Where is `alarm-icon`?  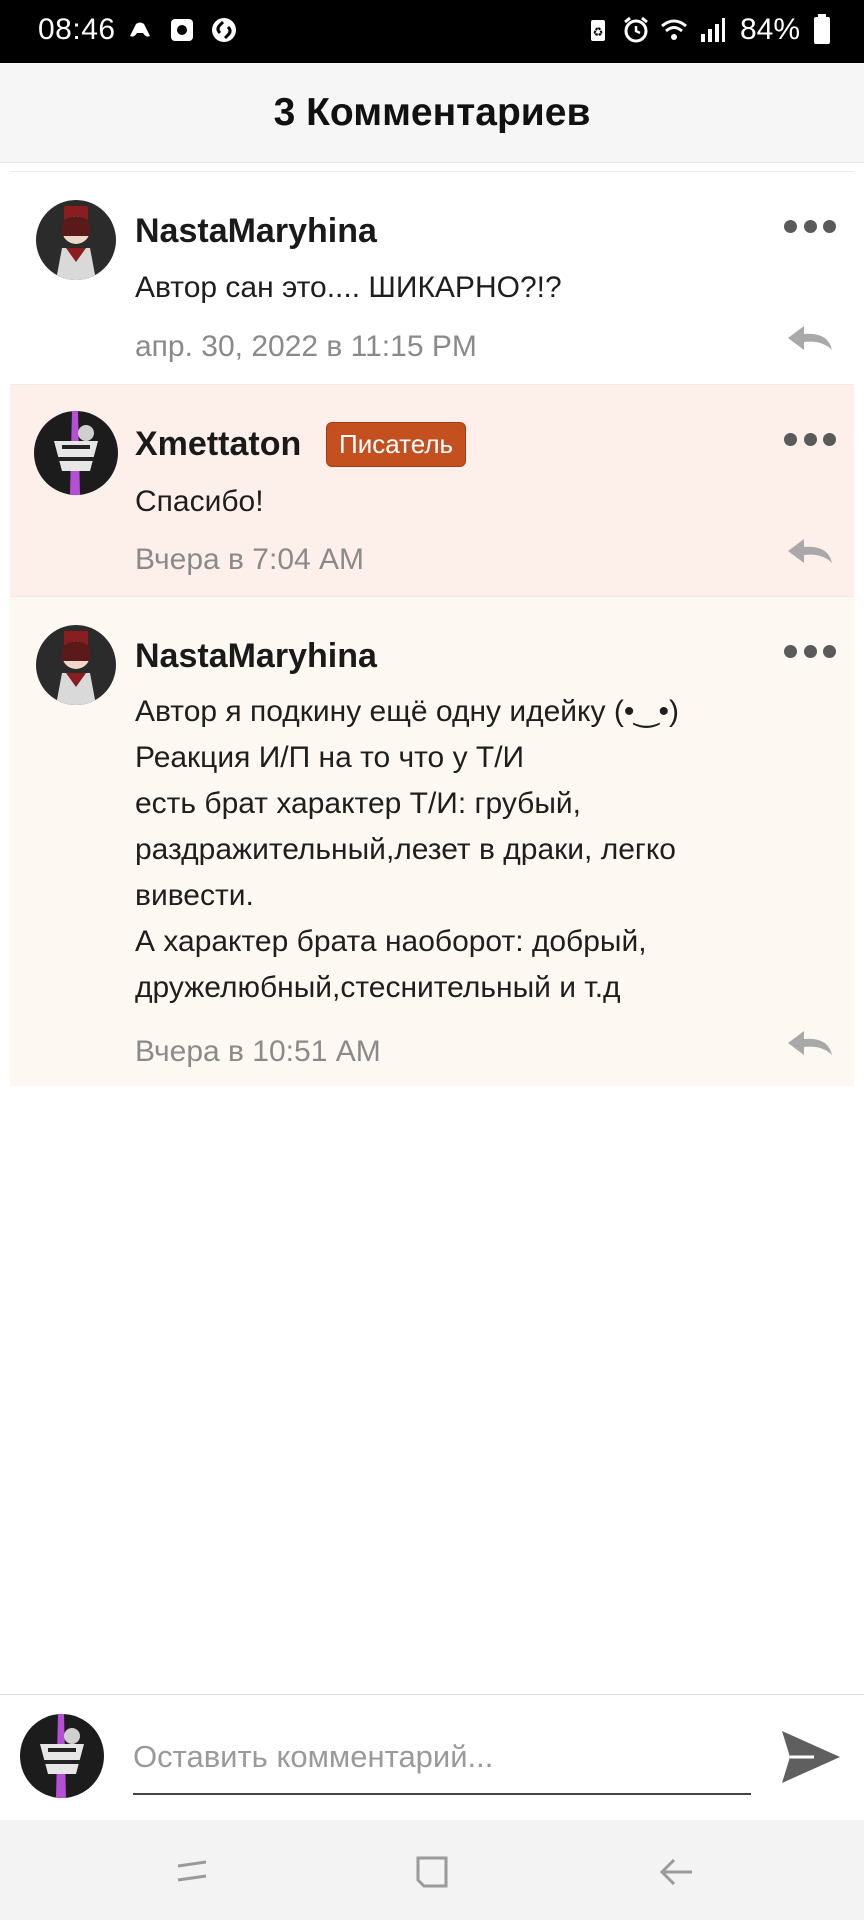 alarm-icon is located at coordinates (636, 29).